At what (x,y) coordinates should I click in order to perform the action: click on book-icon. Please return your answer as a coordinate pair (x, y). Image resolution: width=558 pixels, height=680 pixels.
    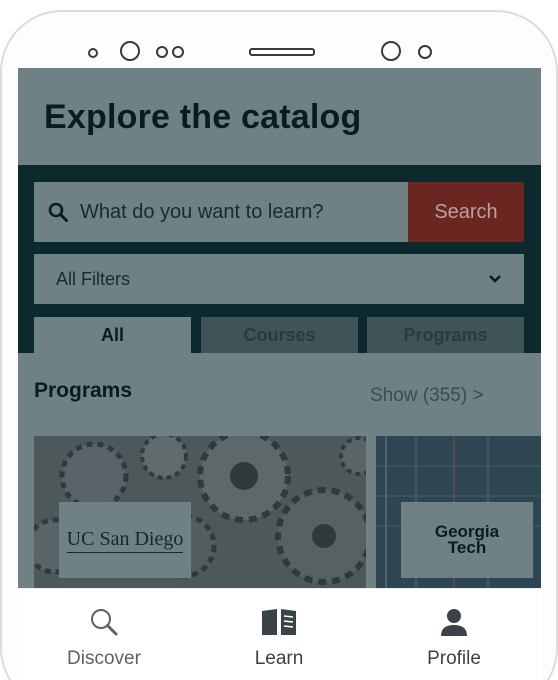
    Looking at the image, I should click on (279, 622).